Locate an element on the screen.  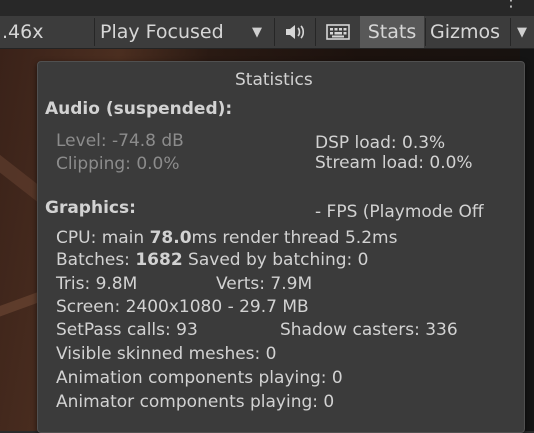
fps-readout: - FPS (Playmode Off is located at coordinates (399, 212).